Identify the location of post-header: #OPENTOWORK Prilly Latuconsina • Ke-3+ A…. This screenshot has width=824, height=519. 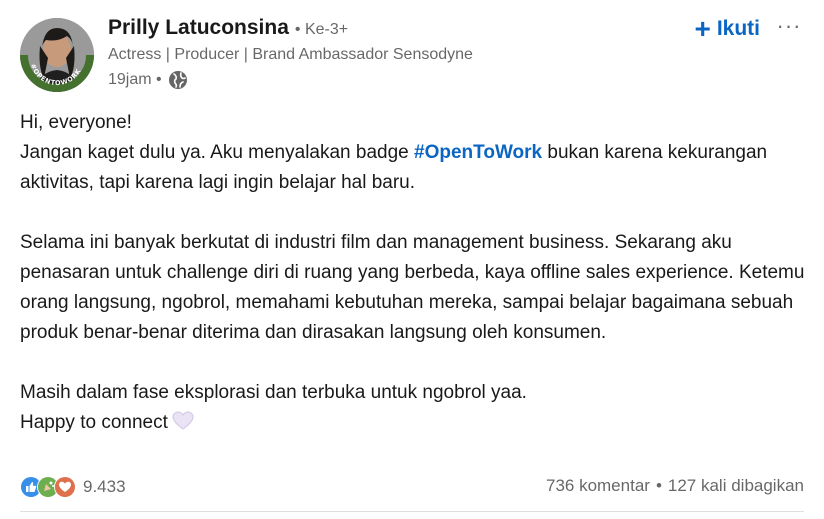
(412, 54).